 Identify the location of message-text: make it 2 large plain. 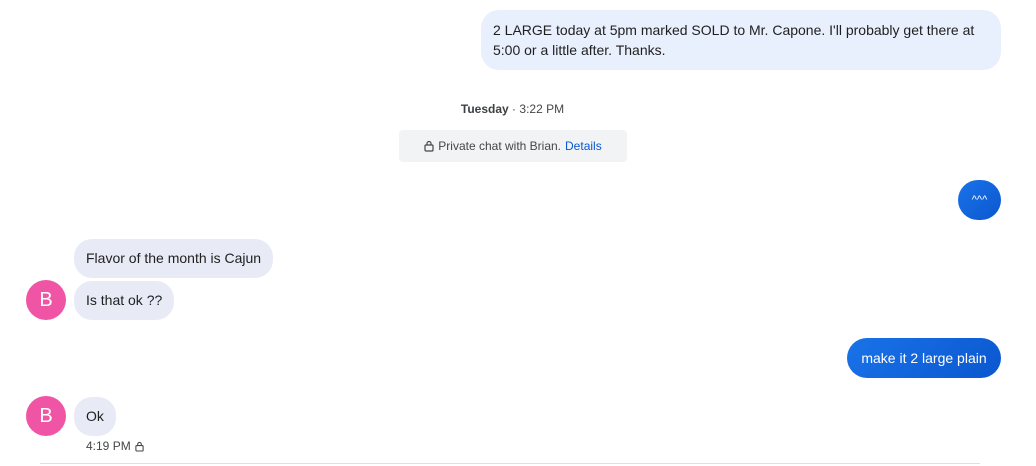
(924, 358).